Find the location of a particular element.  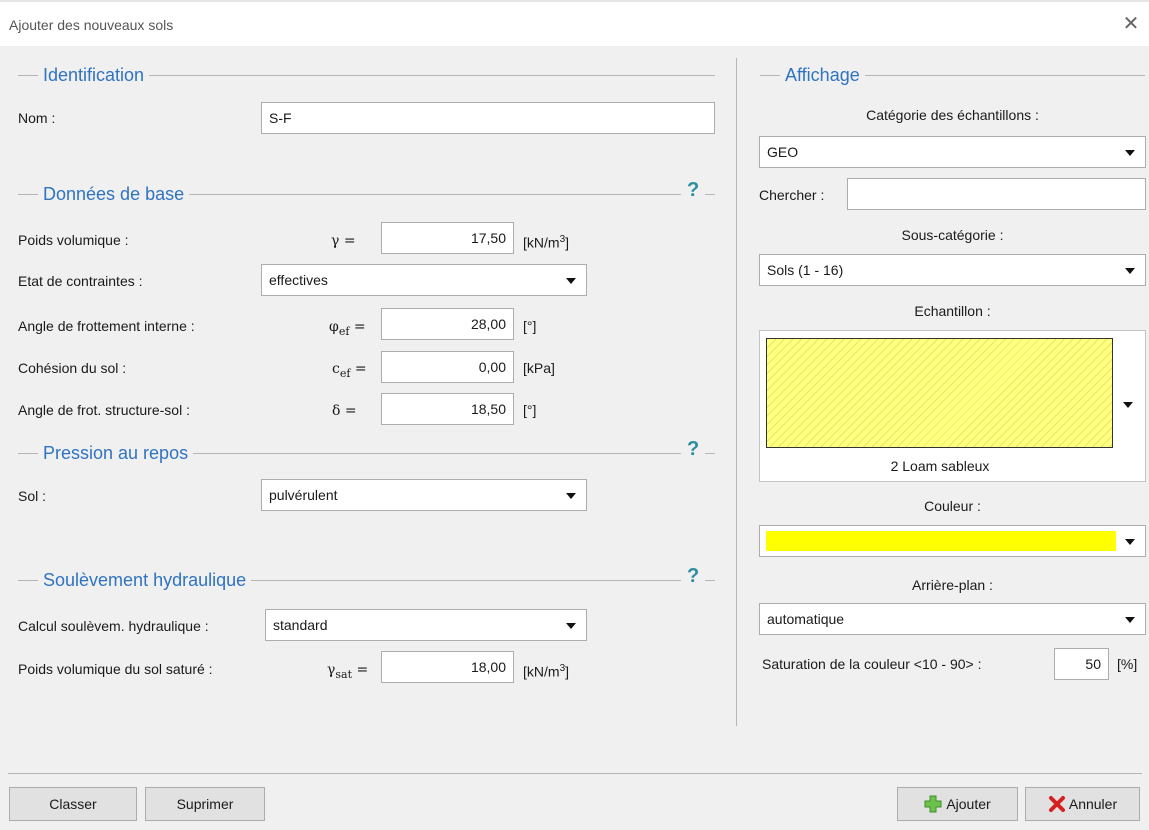

section-title-display: Affichage is located at coordinates (822, 75).